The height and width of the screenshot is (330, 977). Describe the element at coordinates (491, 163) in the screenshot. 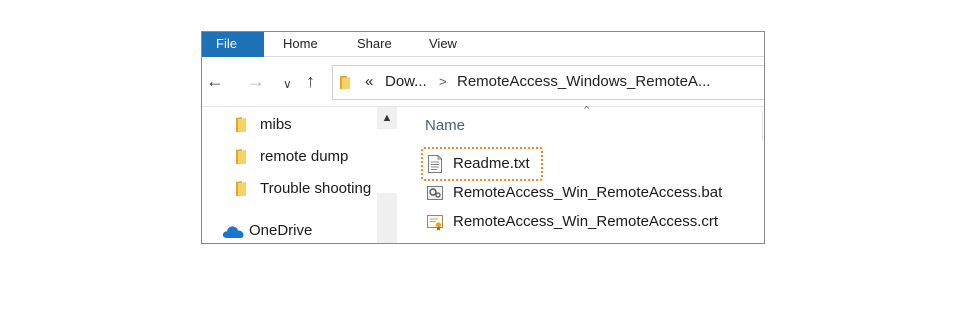

I see `file-name: Readme.txt` at that location.